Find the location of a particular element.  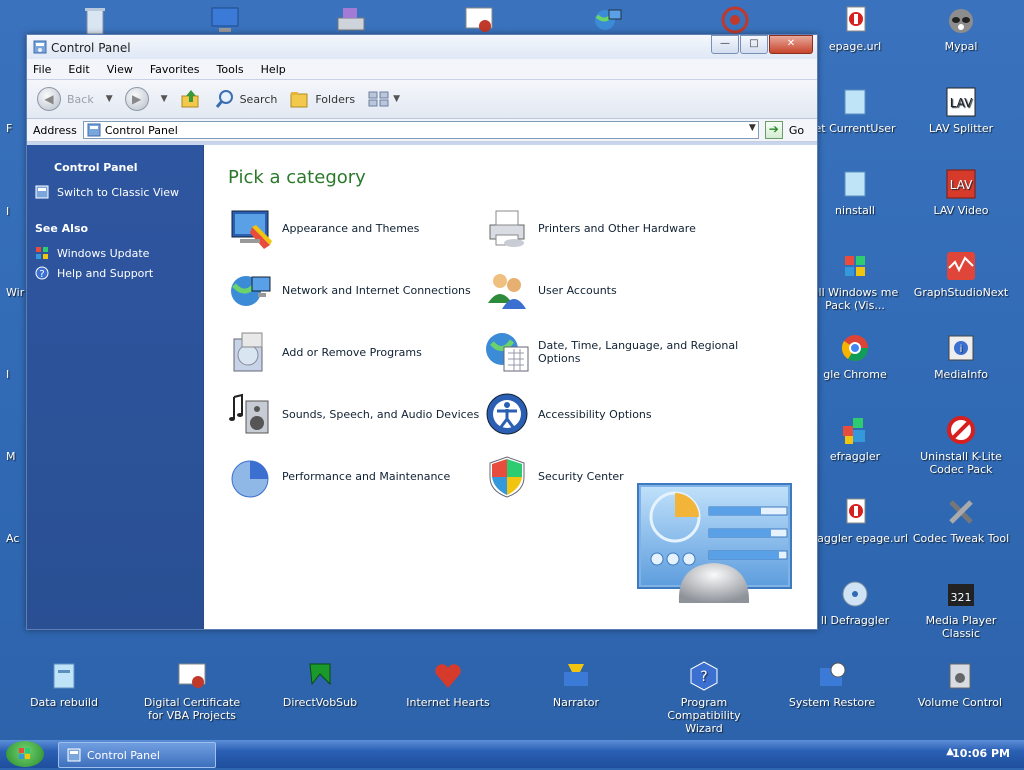

category-link: Network and Internet Connections is located at coordinates (358, 290).